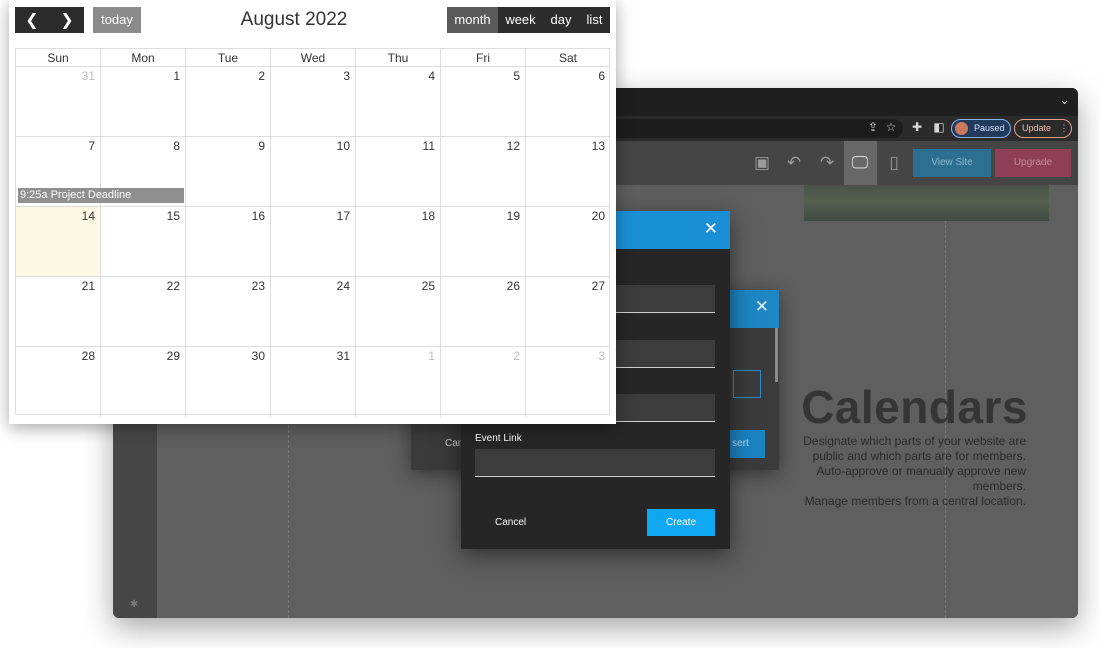  What do you see at coordinates (428, 216) in the screenshot?
I see `day-number: 18` at bounding box center [428, 216].